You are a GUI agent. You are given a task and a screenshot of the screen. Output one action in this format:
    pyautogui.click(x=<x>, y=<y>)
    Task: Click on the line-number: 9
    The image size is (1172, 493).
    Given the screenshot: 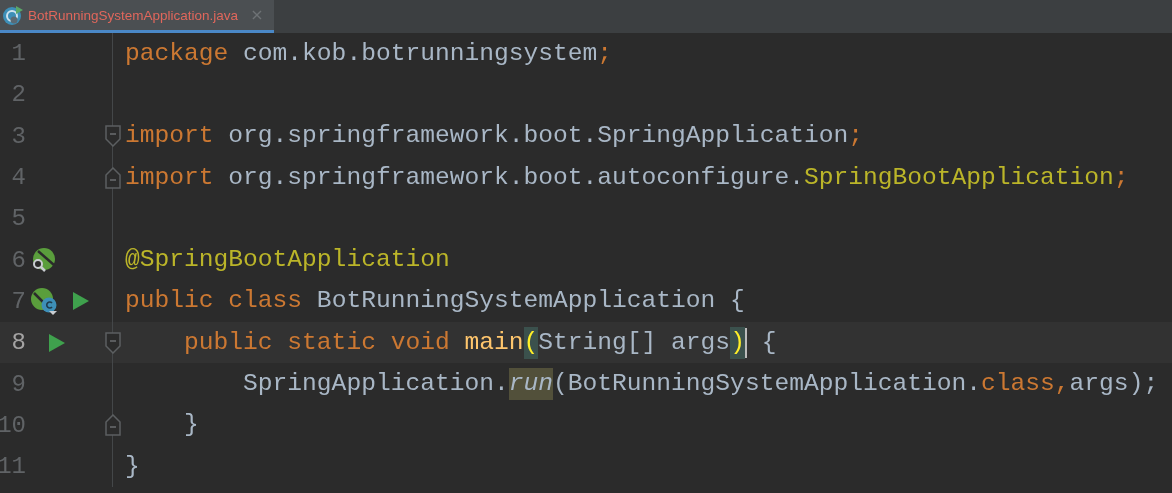 What is the action you would take?
    pyautogui.click(x=18, y=384)
    